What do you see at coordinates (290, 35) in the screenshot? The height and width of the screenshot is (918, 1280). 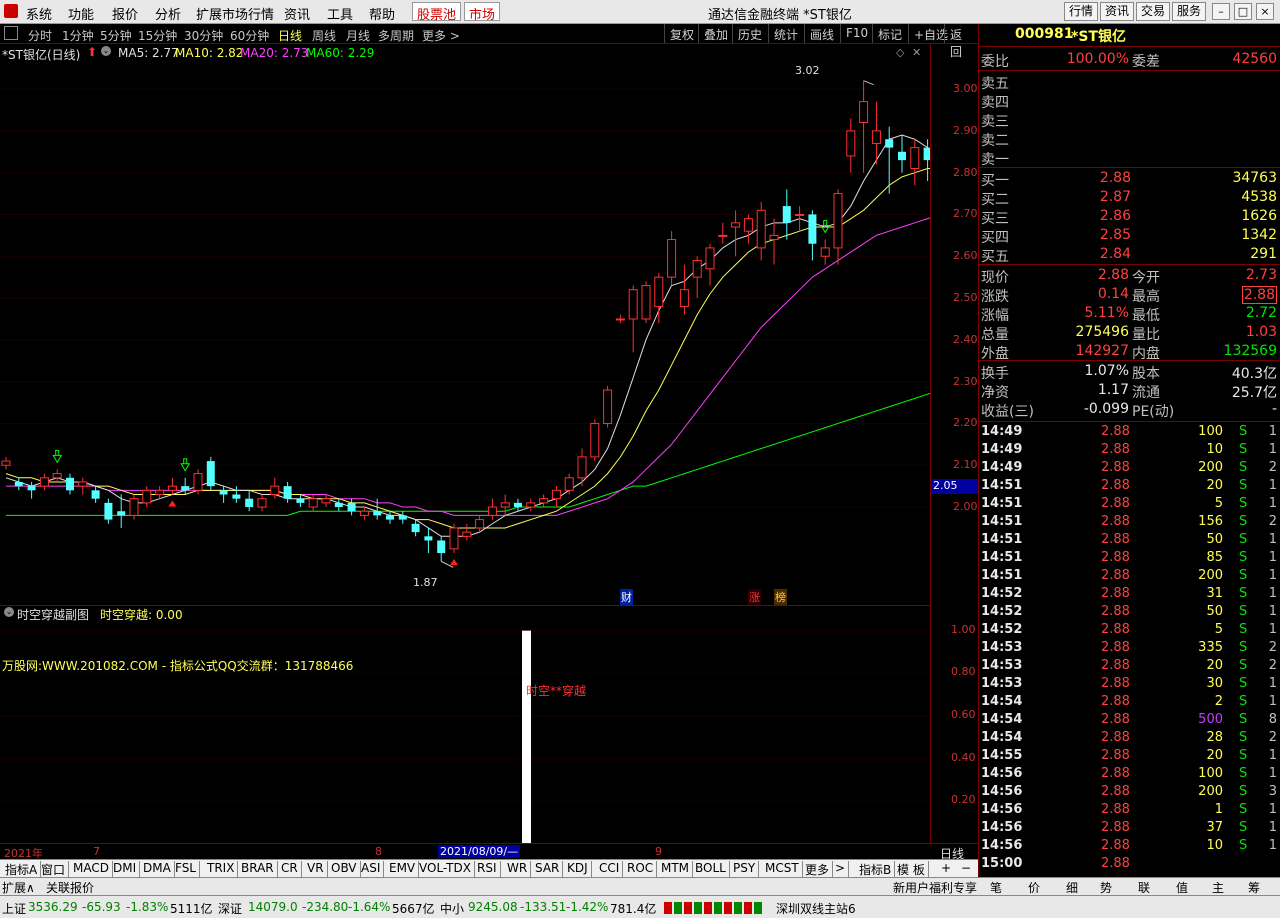 I see `period-daily: 日线` at bounding box center [290, 35].